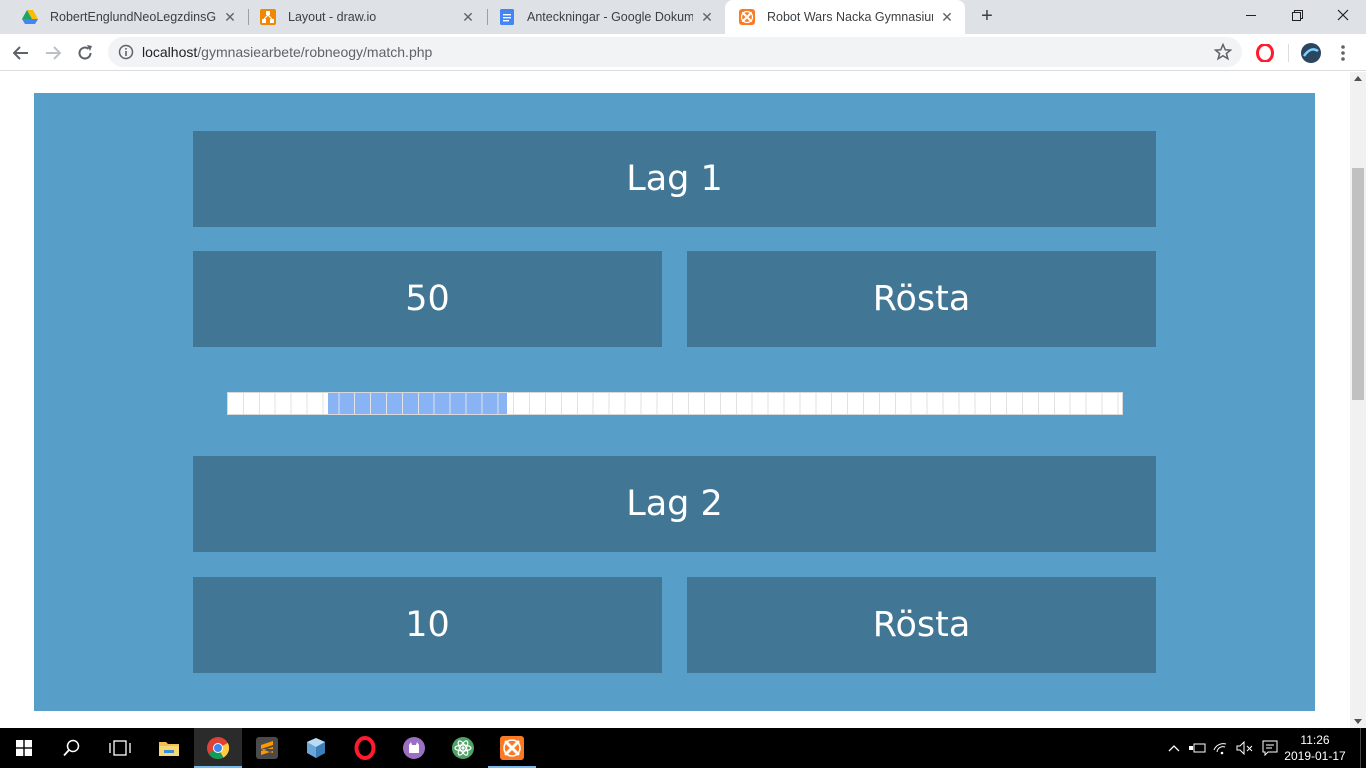 The width and height of the screenshot is (1366, 768). I want to click on volume-muted-icon, so click(1245, 748).